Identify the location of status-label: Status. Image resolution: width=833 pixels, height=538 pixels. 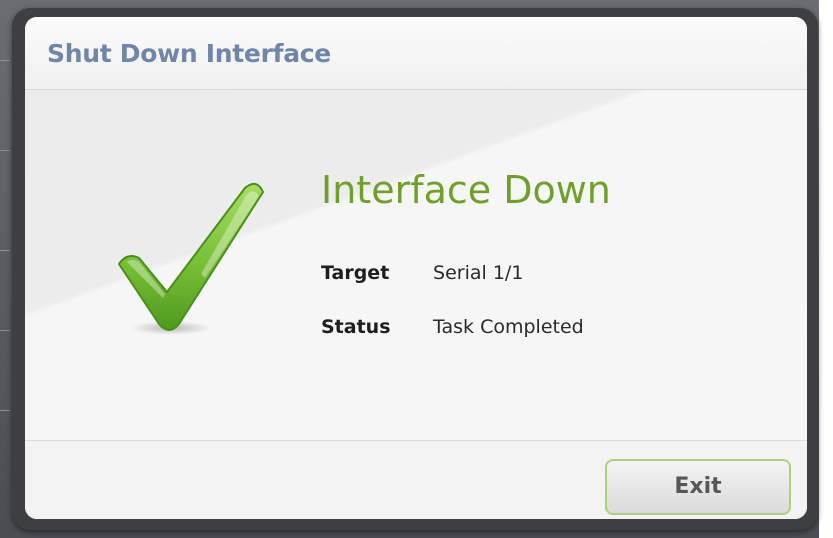
(356, 327).